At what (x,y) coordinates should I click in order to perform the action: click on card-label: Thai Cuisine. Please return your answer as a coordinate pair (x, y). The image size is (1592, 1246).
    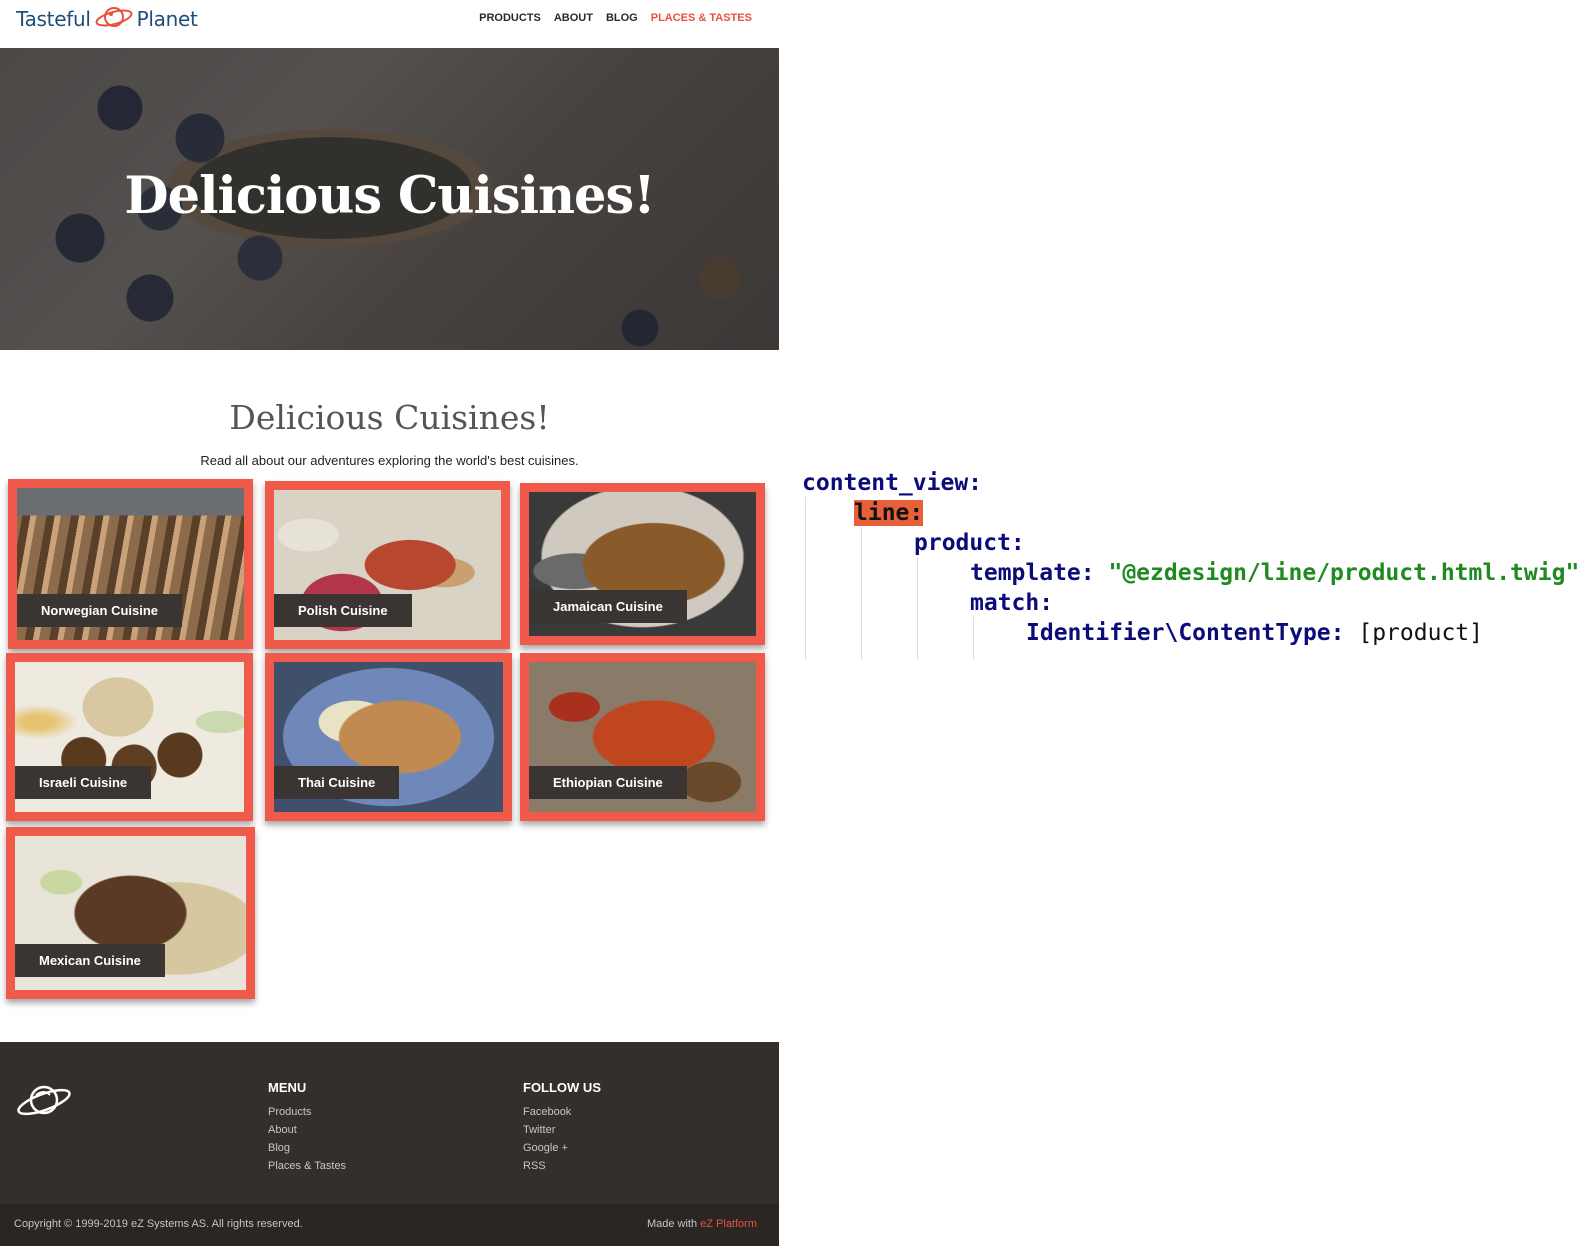
    Looking at the image, I should click on (337, 782).